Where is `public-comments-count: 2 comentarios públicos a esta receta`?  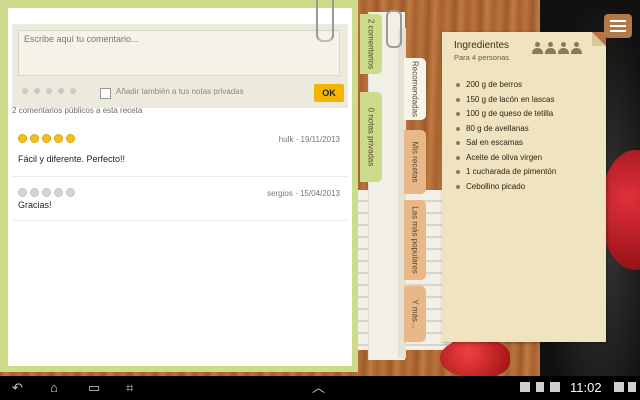 public-comments-count: 2 comentarios públicos a esta receta is located at coordinates (77, 110).